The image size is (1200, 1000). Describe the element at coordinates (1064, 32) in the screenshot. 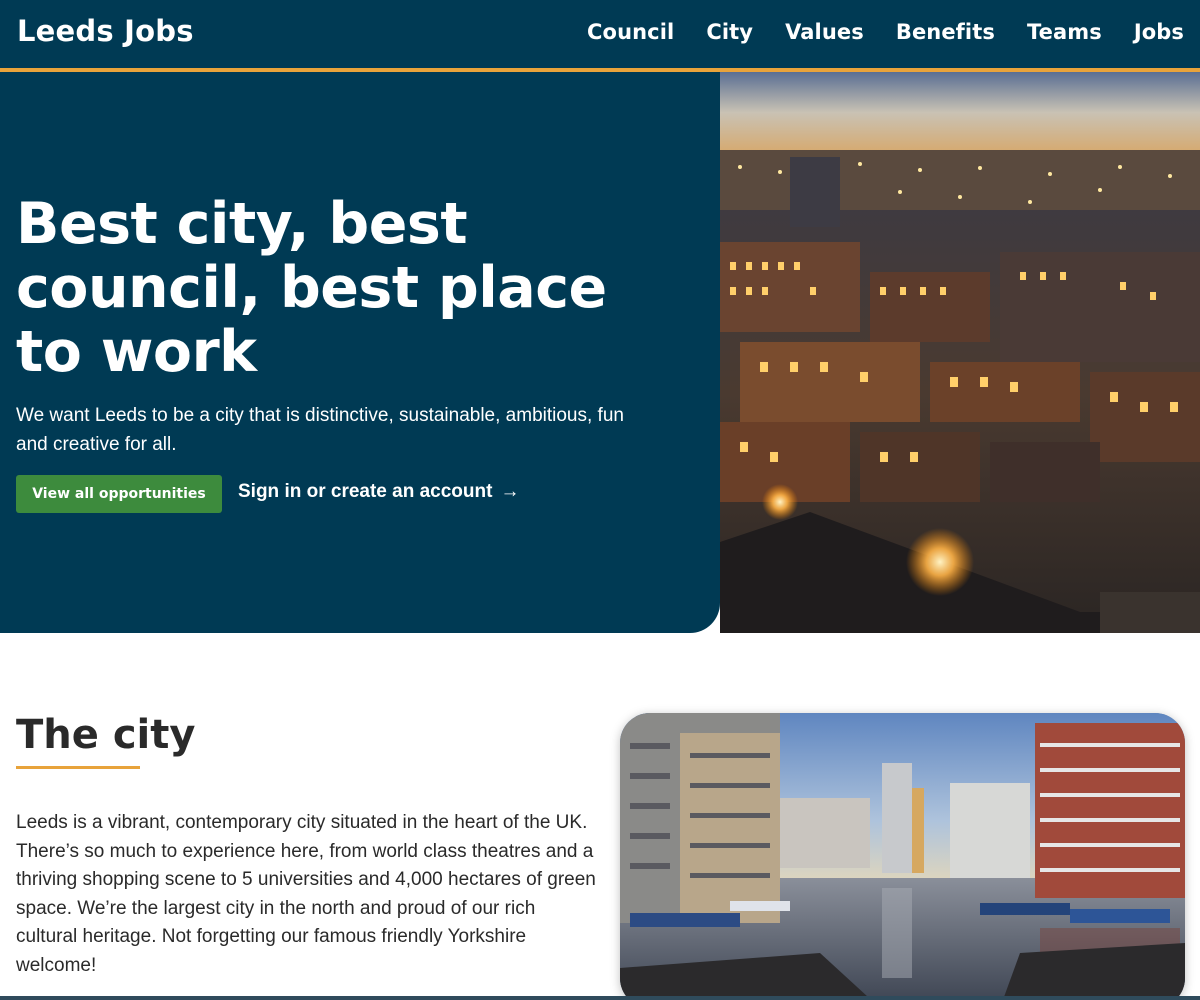

I see `nav-link-teams: Teams` at that location.